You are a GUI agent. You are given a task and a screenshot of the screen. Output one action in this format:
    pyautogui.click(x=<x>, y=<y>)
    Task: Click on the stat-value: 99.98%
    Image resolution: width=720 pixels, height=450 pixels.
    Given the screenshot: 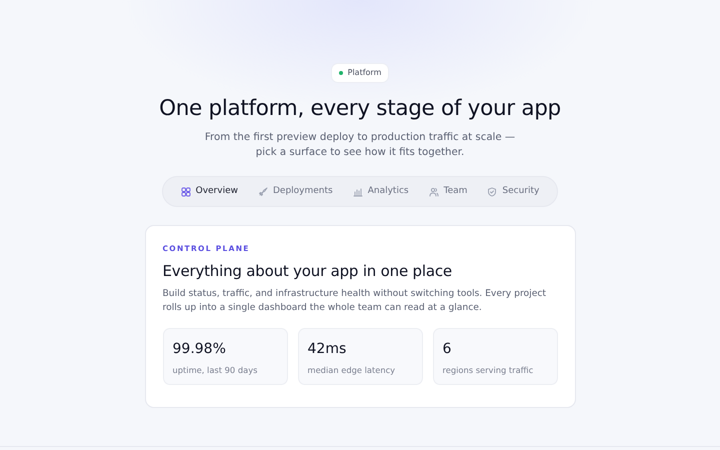 What is the action you would take?
    pyautogui.click(x=199, y=349)
    